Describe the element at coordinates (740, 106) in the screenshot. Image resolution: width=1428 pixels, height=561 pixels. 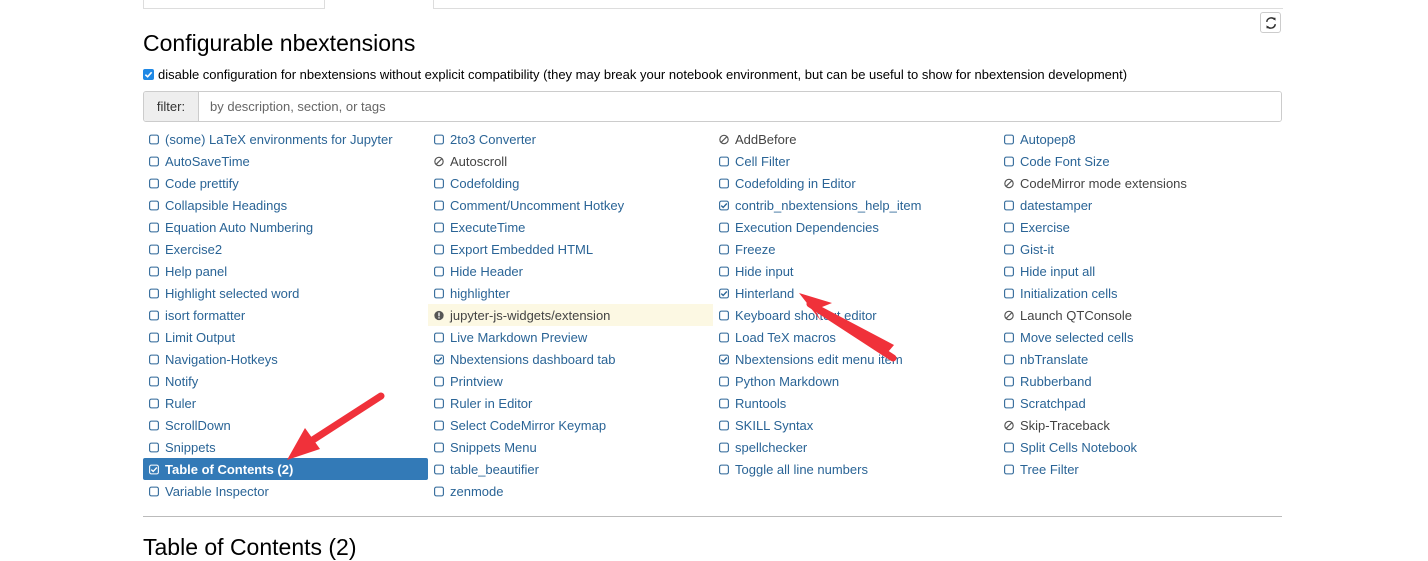
I see `filter-input` at that location.